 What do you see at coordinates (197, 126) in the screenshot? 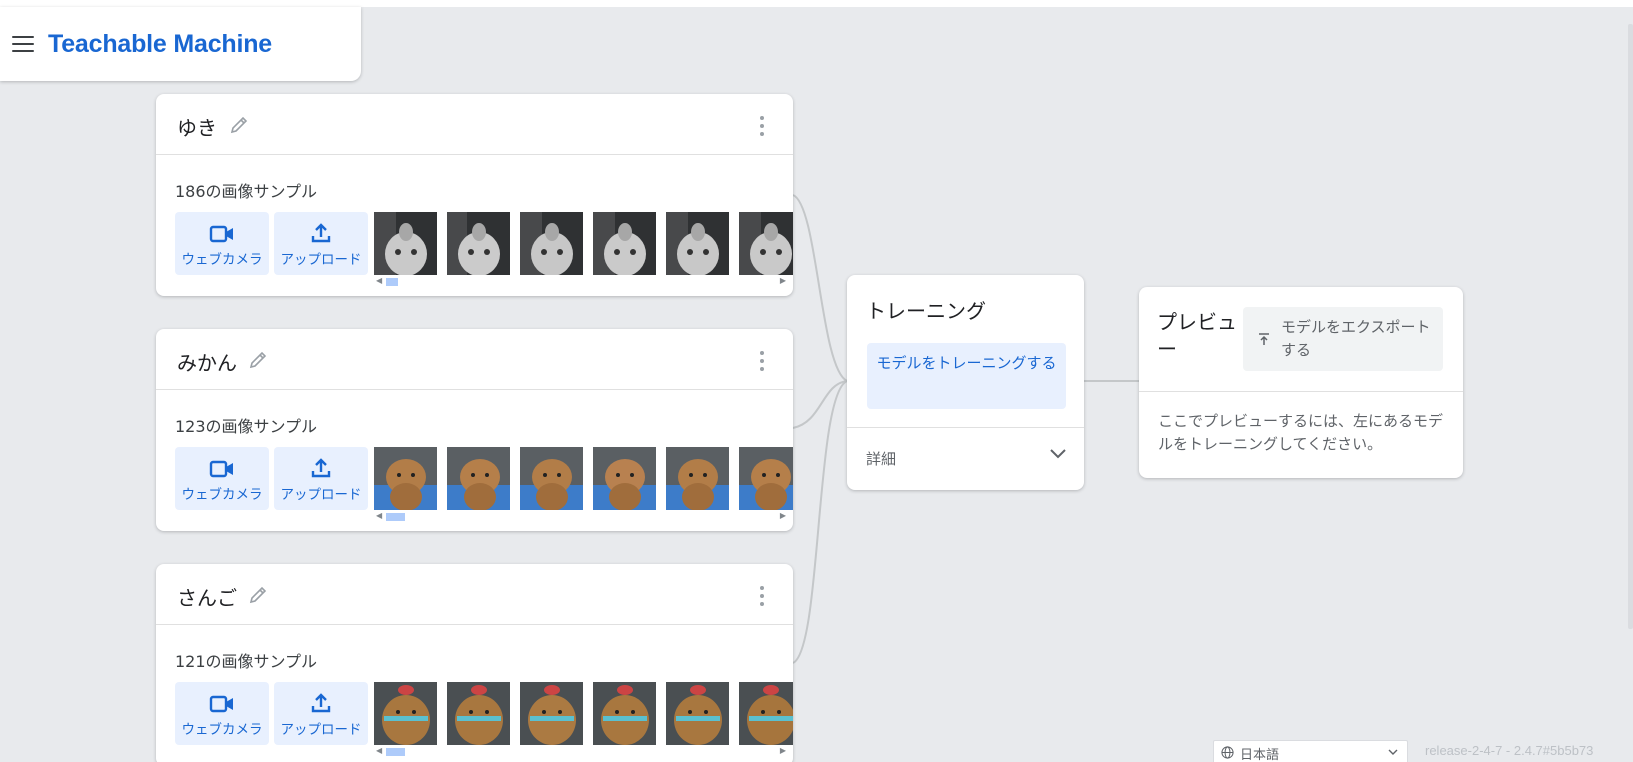
I see `class-name: ゆき` at bounding box center [197, 126].